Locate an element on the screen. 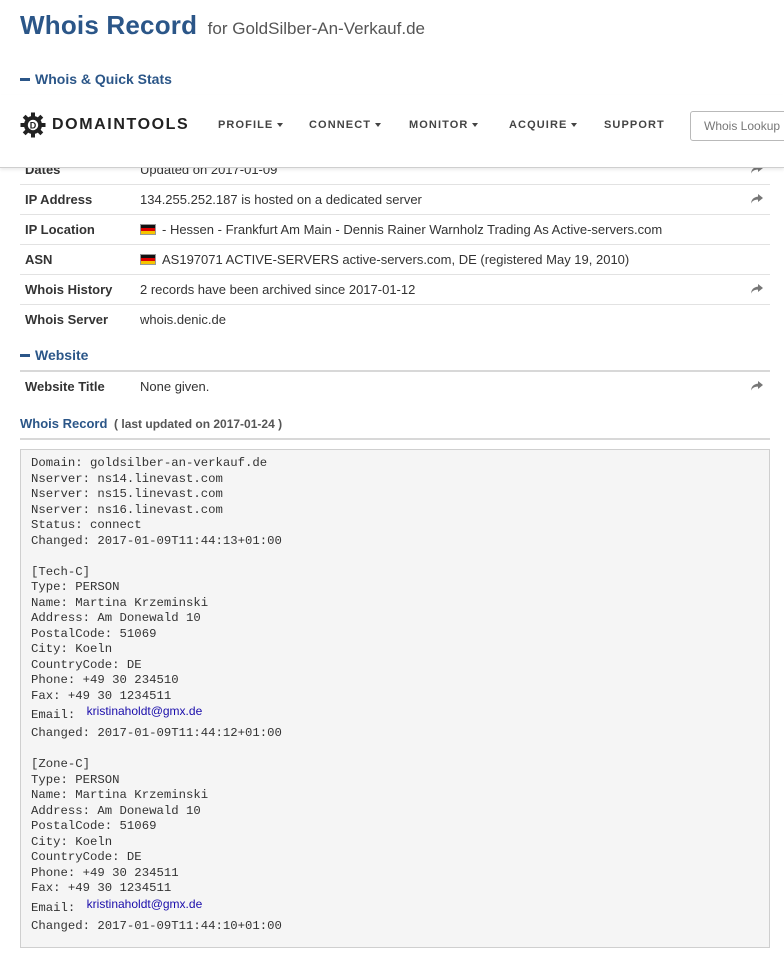  row-label: Whois Server is located at coordinates (67, 319).